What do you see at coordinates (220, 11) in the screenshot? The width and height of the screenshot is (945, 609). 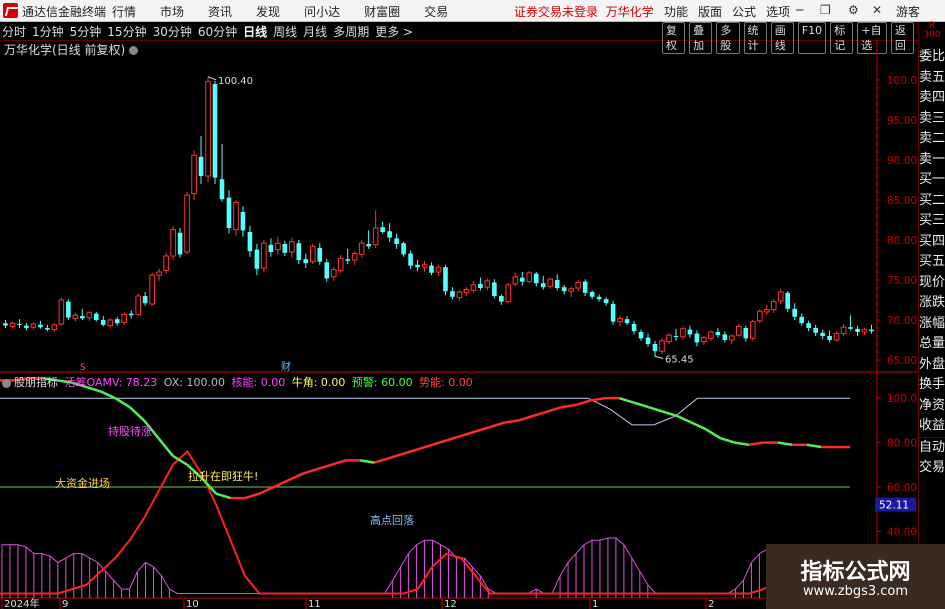 I see `menu-item: 资讯` at bounding box center [220, 11].